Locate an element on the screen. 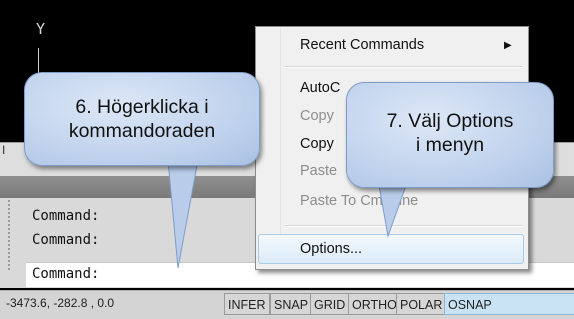 The height and width of the screenshot is (319, 574). ucs-y-label: Y is located at coordinates (41, 29).